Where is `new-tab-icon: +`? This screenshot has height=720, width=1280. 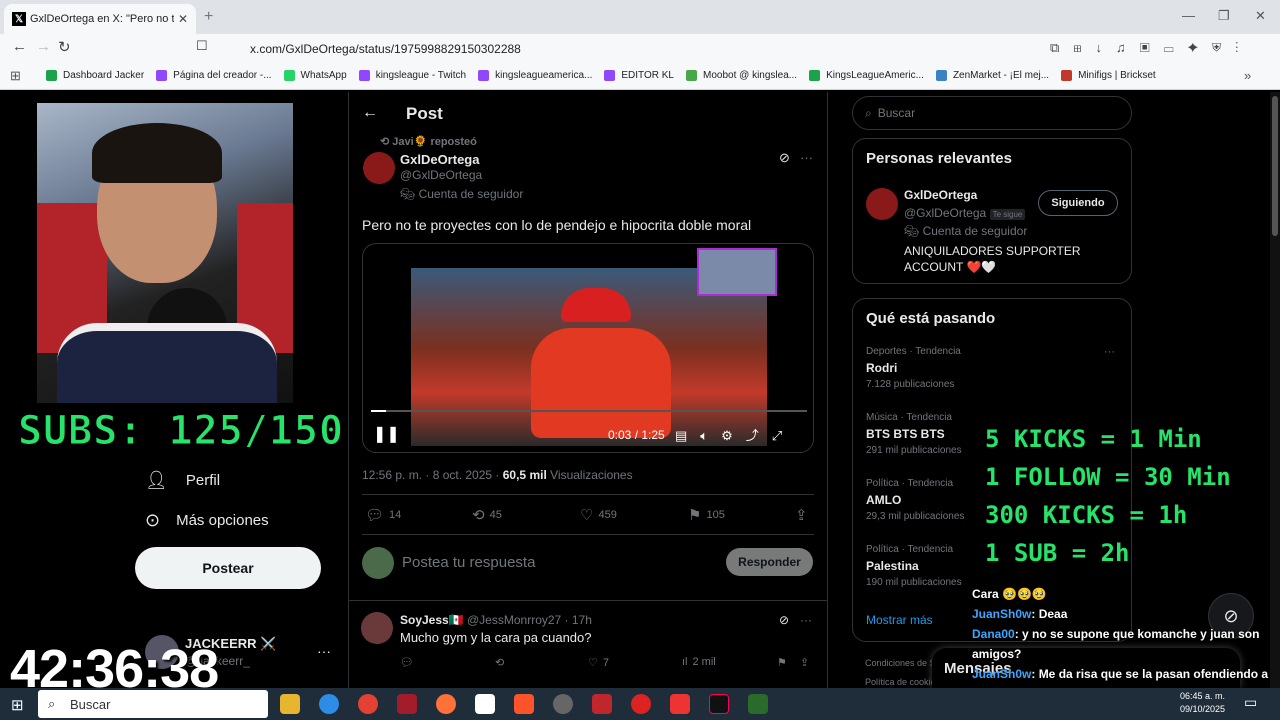 new-tab-icon: + is located at coordinates (208, 17).